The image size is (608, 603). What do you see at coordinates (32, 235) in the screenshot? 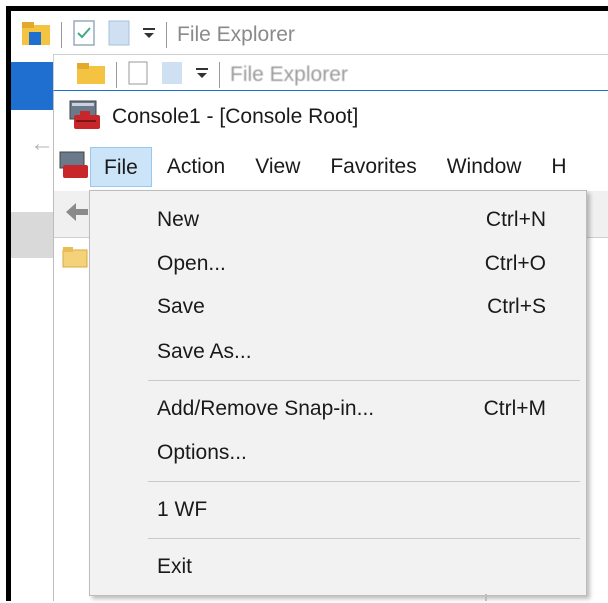
I see `nav-pane-item` at bounding box center [32, 235].